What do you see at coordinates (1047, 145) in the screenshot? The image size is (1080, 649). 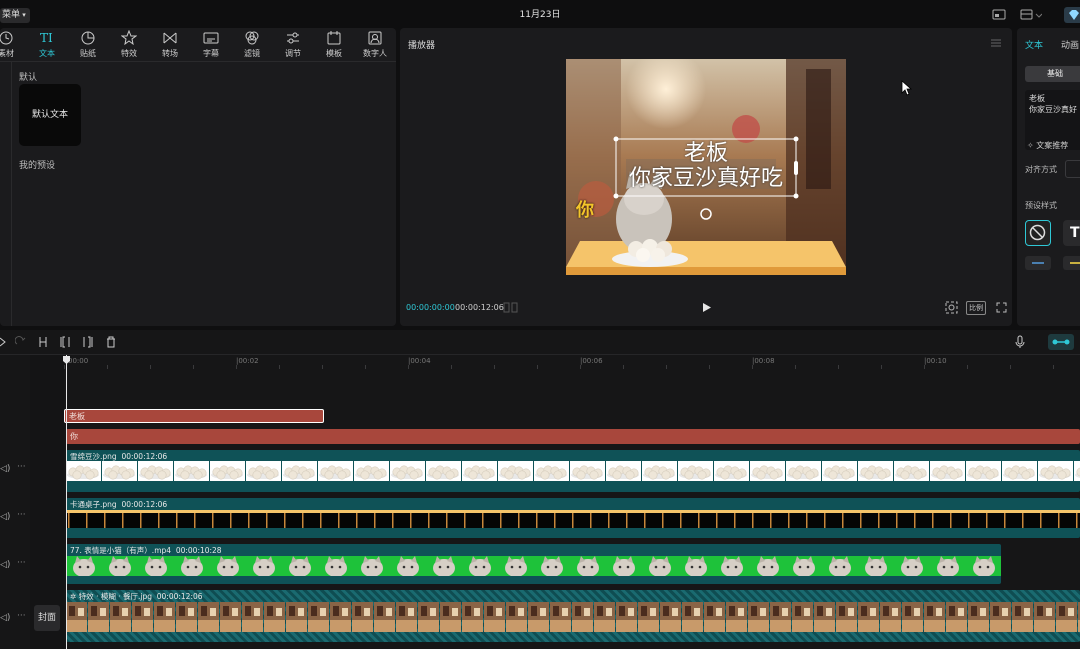 I see `recommend-button: ✧ 文案推荐` at bounding box center [1047, 145].